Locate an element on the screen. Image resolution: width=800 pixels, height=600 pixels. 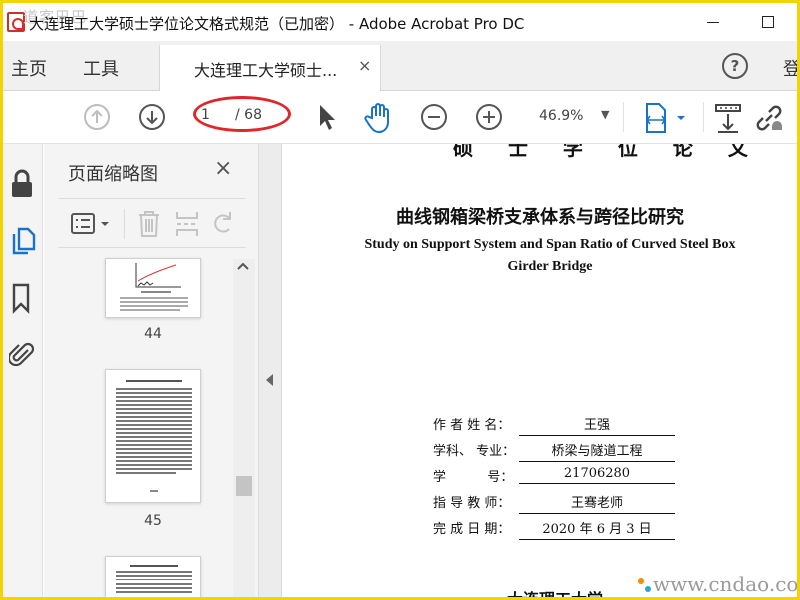
bookmarks-button is located at coordinates (22, 300).